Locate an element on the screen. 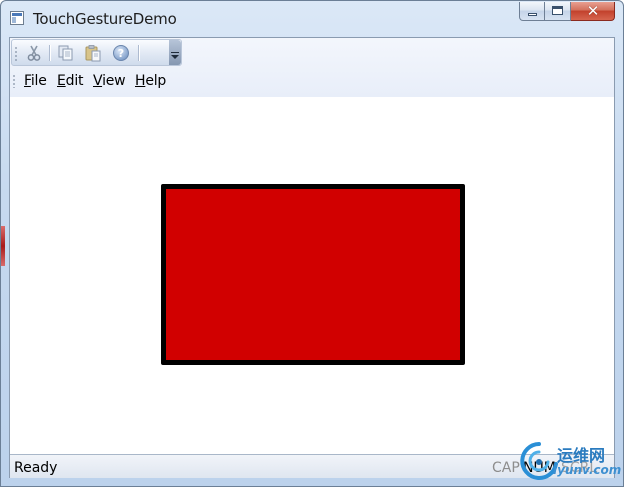 The height and width of the screenshot is (487, 624). minimize-button is located at coordinates (532, 11).